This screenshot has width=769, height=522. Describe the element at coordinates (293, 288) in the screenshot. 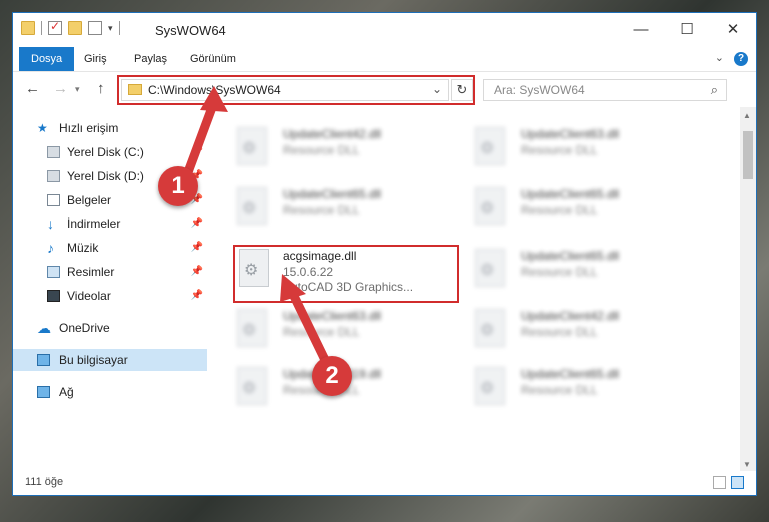

I see `arrow-2-head` at that location.